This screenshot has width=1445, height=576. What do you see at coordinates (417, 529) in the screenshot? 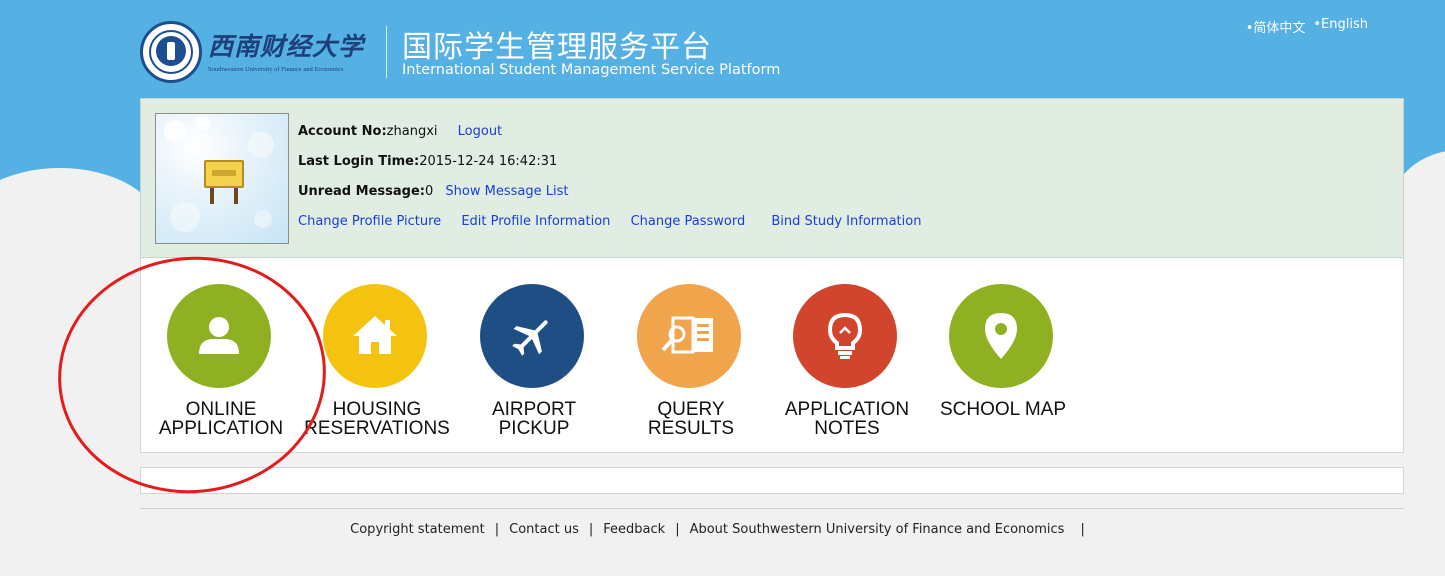
I see `footer-link-copyright: Copyright statement` at bounding box center [417, 529].